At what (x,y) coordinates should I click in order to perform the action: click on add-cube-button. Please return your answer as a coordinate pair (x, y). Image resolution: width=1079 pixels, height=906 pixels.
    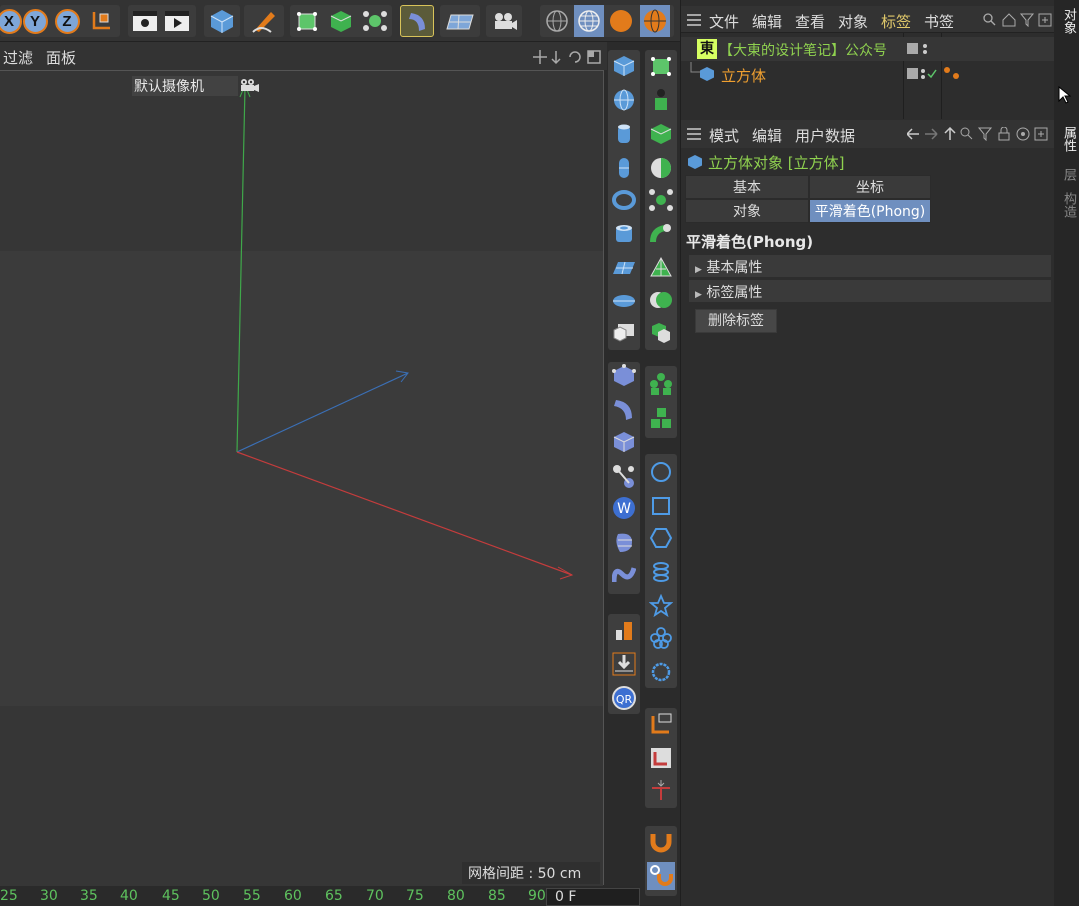
    Looking at the image, I should click on (222, 21).